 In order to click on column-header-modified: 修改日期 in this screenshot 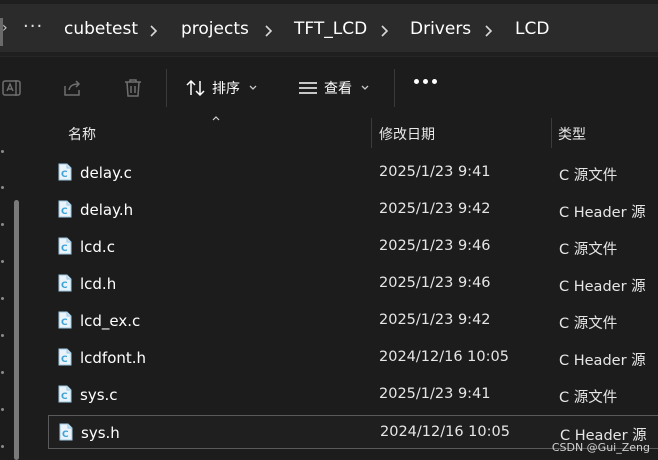, I will do `click(407, 134)`.